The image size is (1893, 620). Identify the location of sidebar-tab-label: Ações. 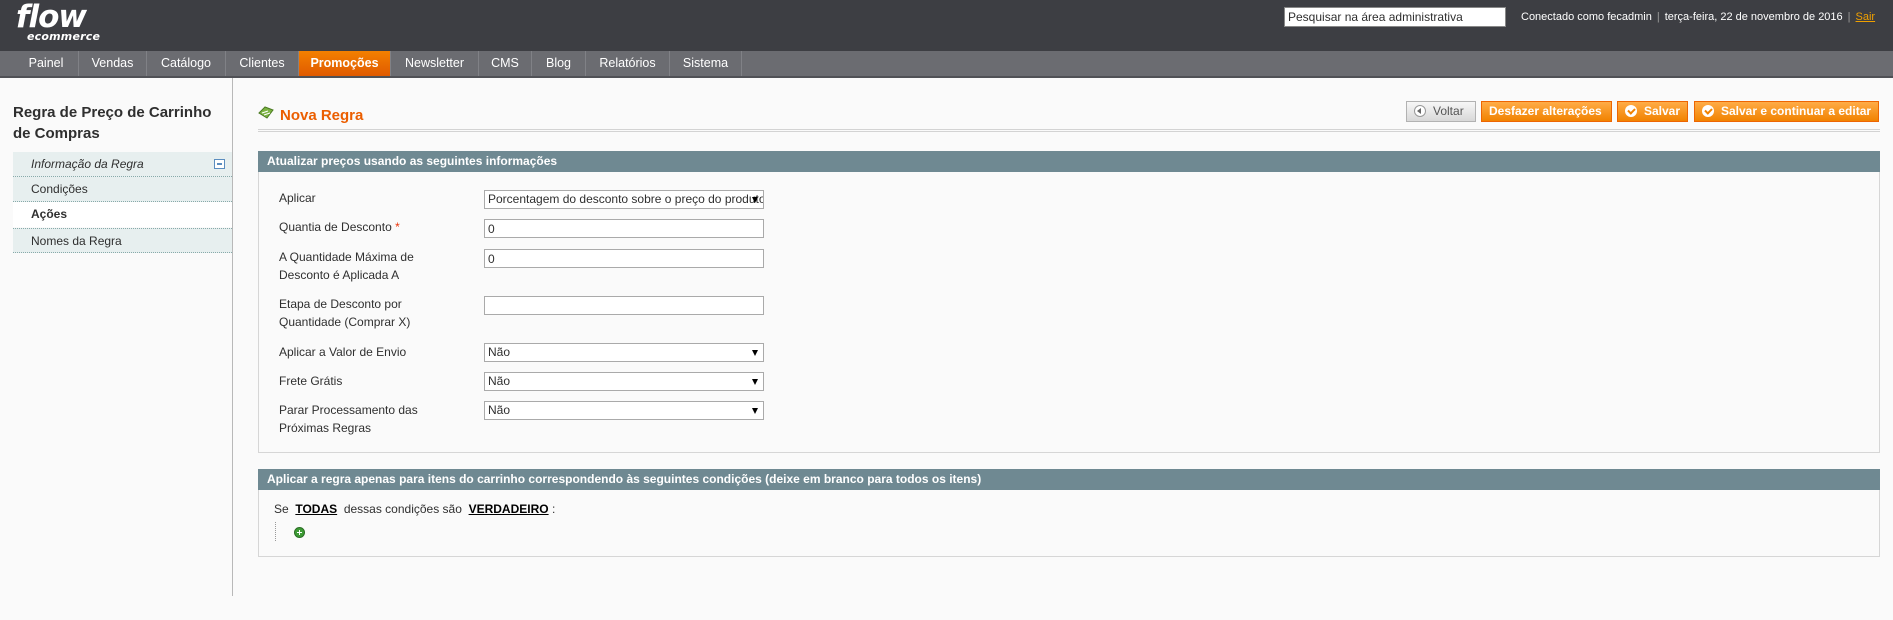
(49, 214).